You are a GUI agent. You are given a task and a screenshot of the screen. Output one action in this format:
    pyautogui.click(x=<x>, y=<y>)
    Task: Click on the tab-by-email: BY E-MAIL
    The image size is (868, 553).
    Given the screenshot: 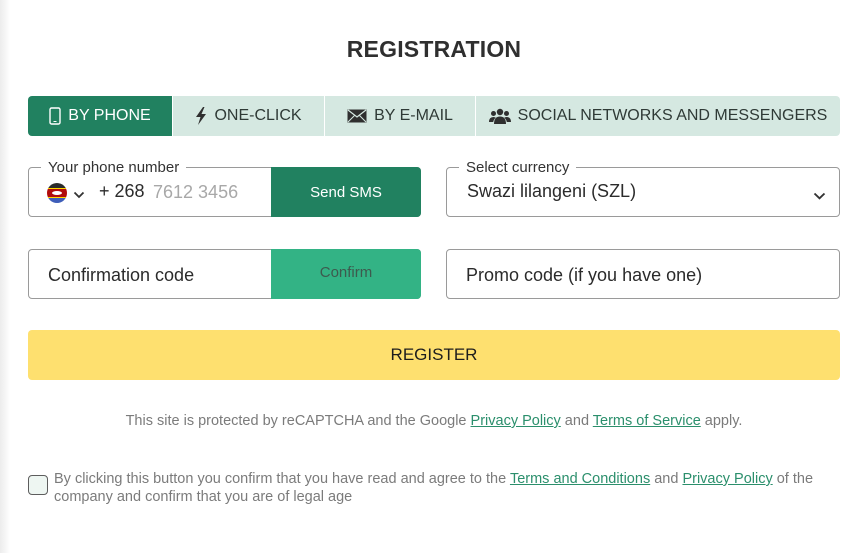 What is the action you would take?
    pyautogui.click(x=400, y=116)
    